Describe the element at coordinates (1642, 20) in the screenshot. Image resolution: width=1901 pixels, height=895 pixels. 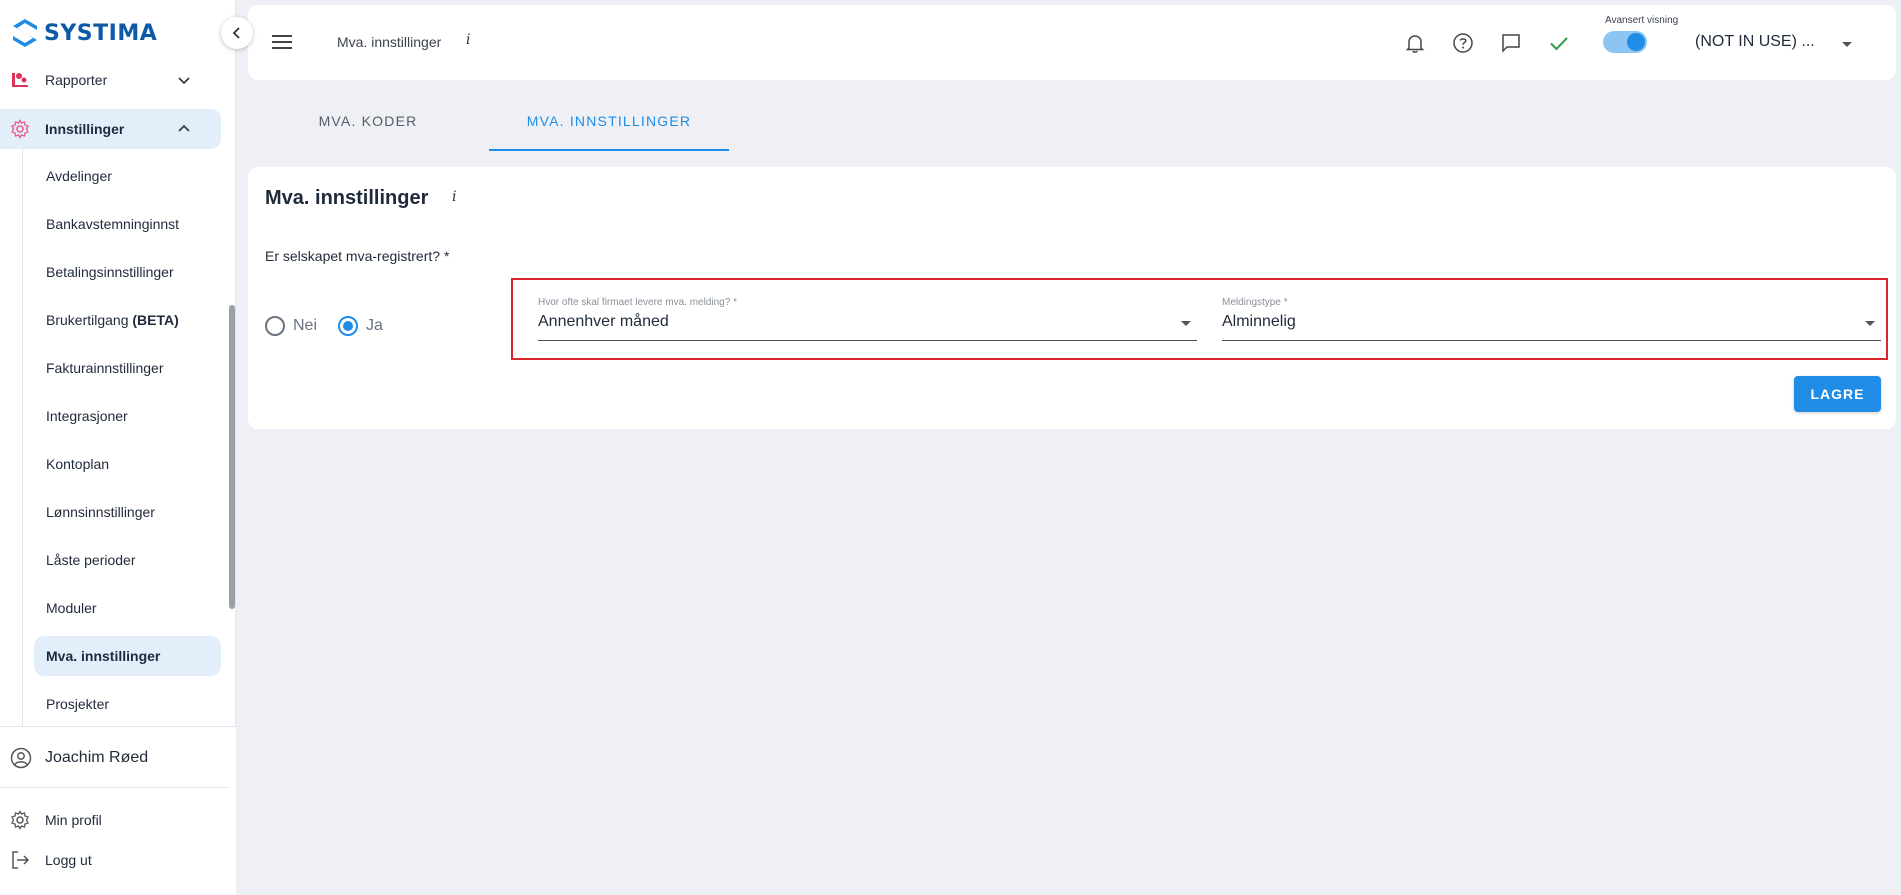
I see `advanced-view-label: Avansert visning` at that location.